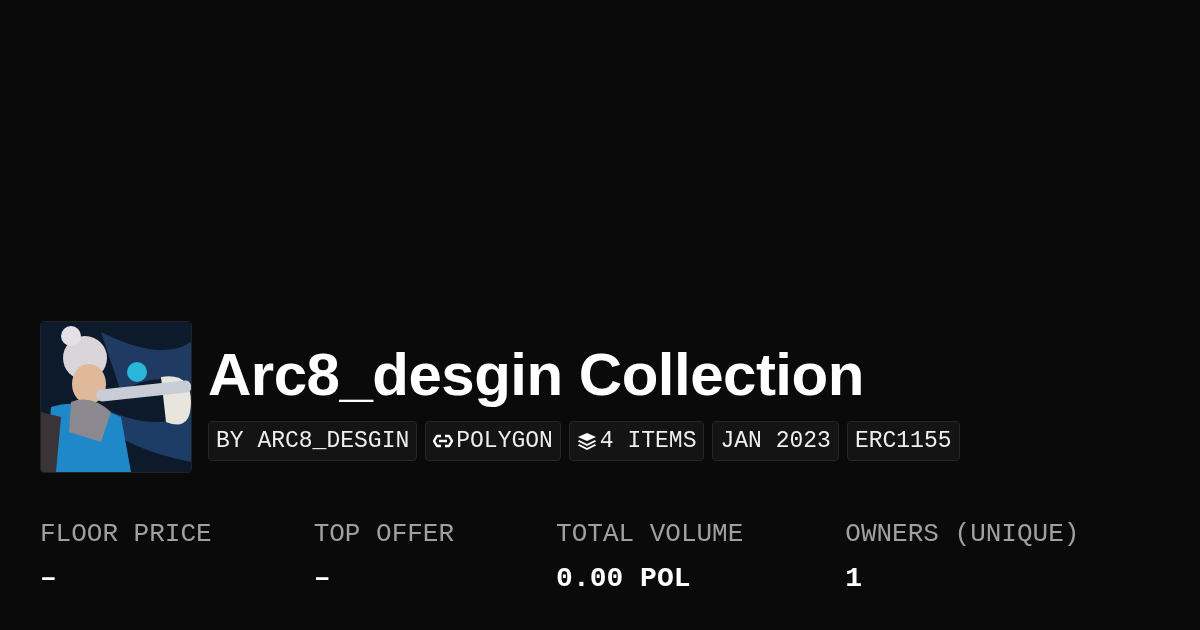 The height and width of the screenshot is (630, 1200). Describe the element at coordinates (443, 441) in the screenshot. I see `link-icon` at that location.